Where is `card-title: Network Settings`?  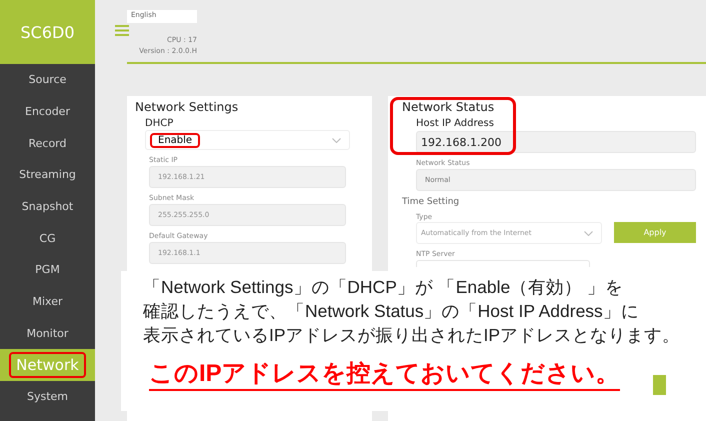
card-title: Network Settings is located at coordinates (187, 107).